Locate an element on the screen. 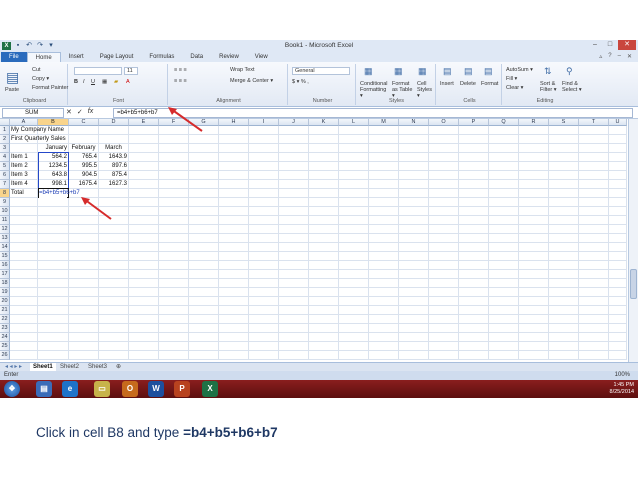 This screenshot has height=478, width=638. align-left-icon: ≡ ≡ ≡ is located at coordinates (180, 81).